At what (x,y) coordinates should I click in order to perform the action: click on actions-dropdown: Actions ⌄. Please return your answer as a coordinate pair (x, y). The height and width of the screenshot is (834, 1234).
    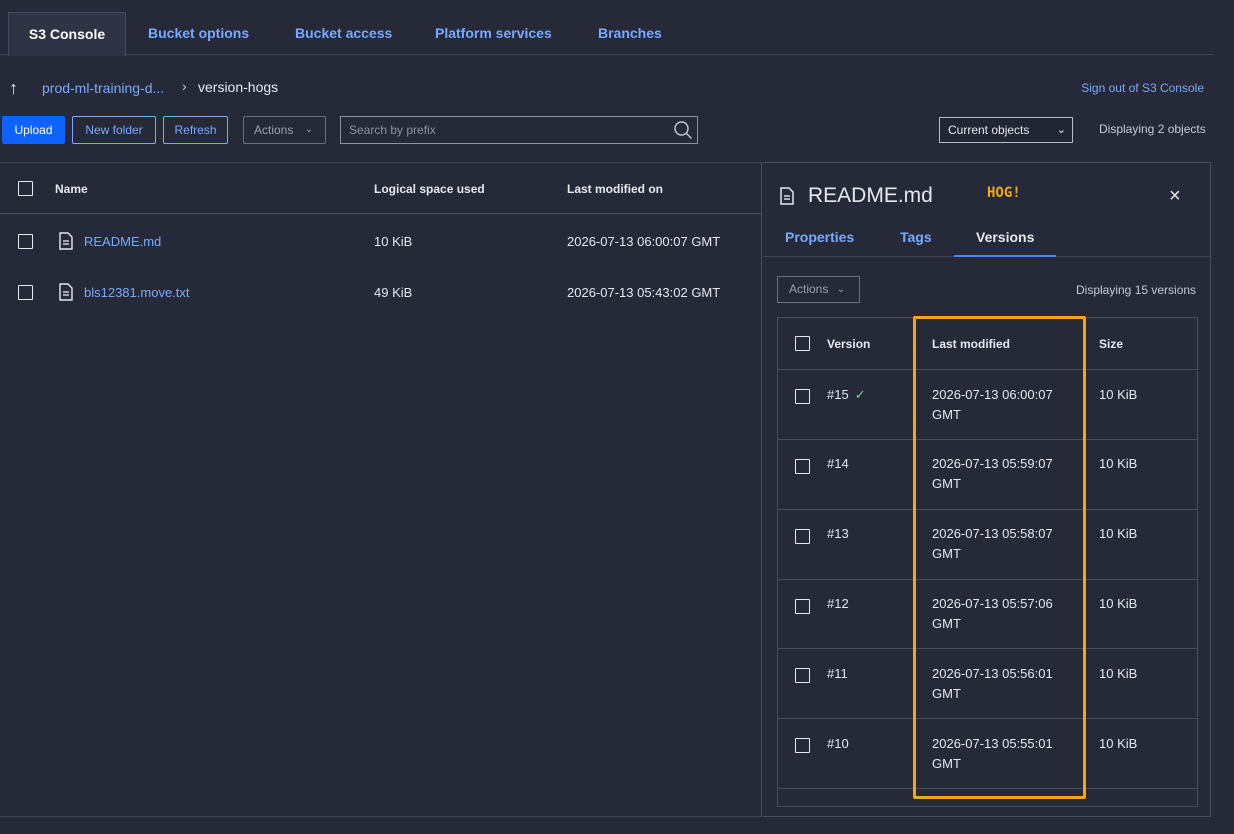
    Looking at the image, I should click on (284, 130).